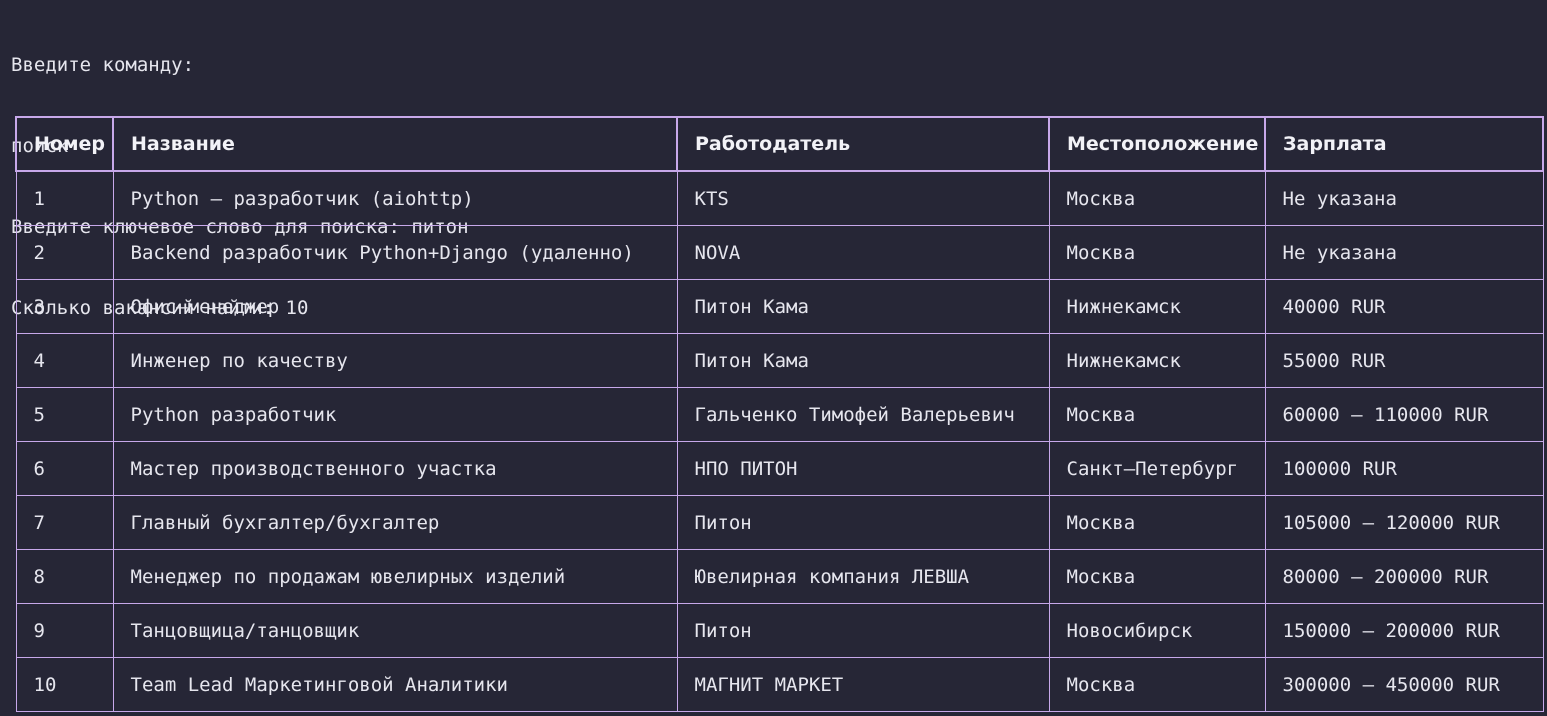 This screenshot has height=716, width=1547. What do you see at coordinates (64, 360) in the screenshot?
I see `cell-number: 4` at bounding box center [64, 360].